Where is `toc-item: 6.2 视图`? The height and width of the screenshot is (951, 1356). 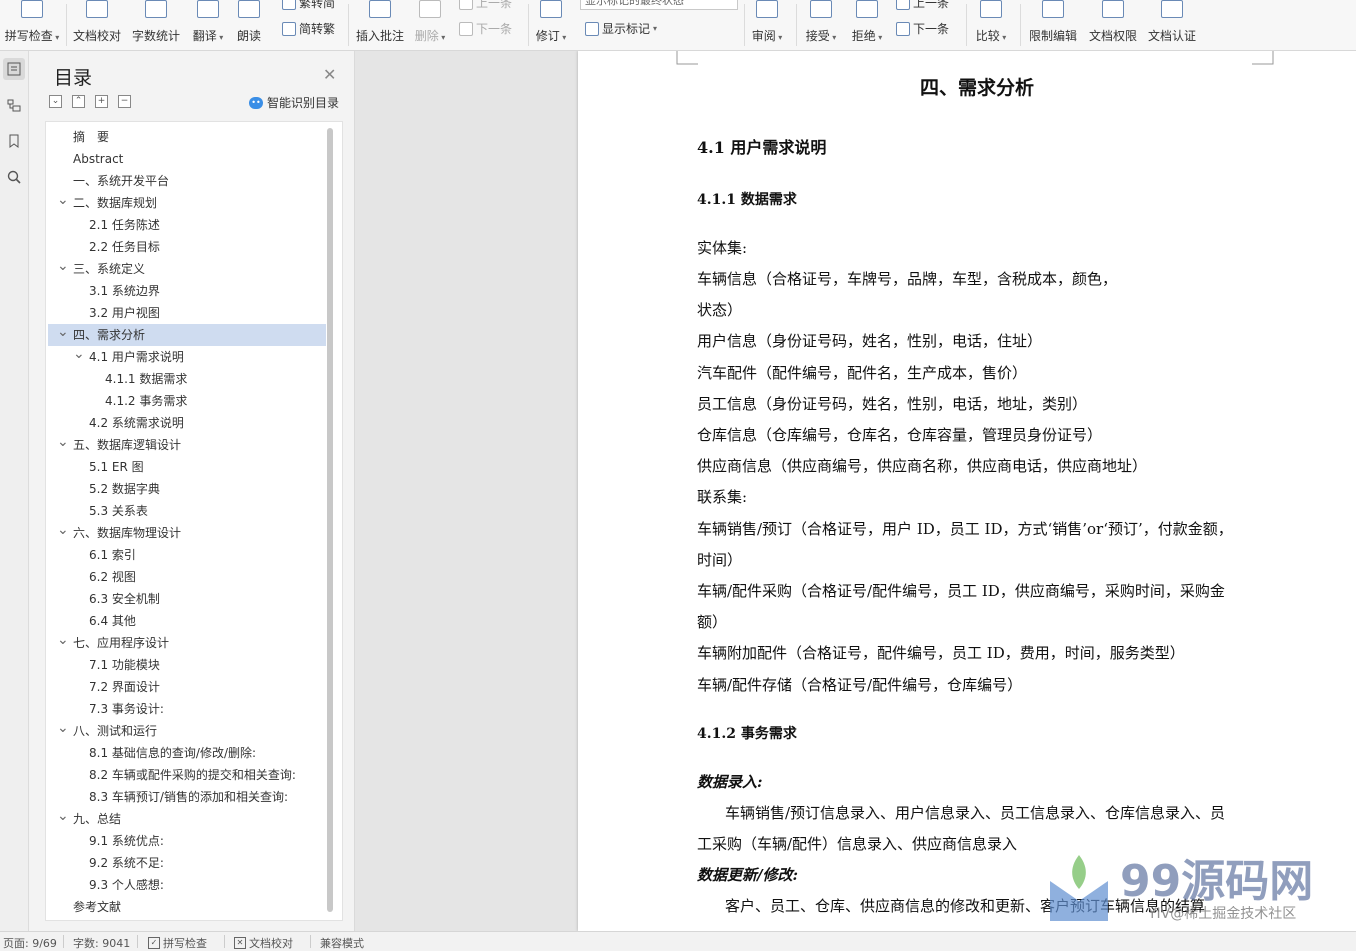 toc-item: 6.2 视图 is located at coordinates (187, 577).